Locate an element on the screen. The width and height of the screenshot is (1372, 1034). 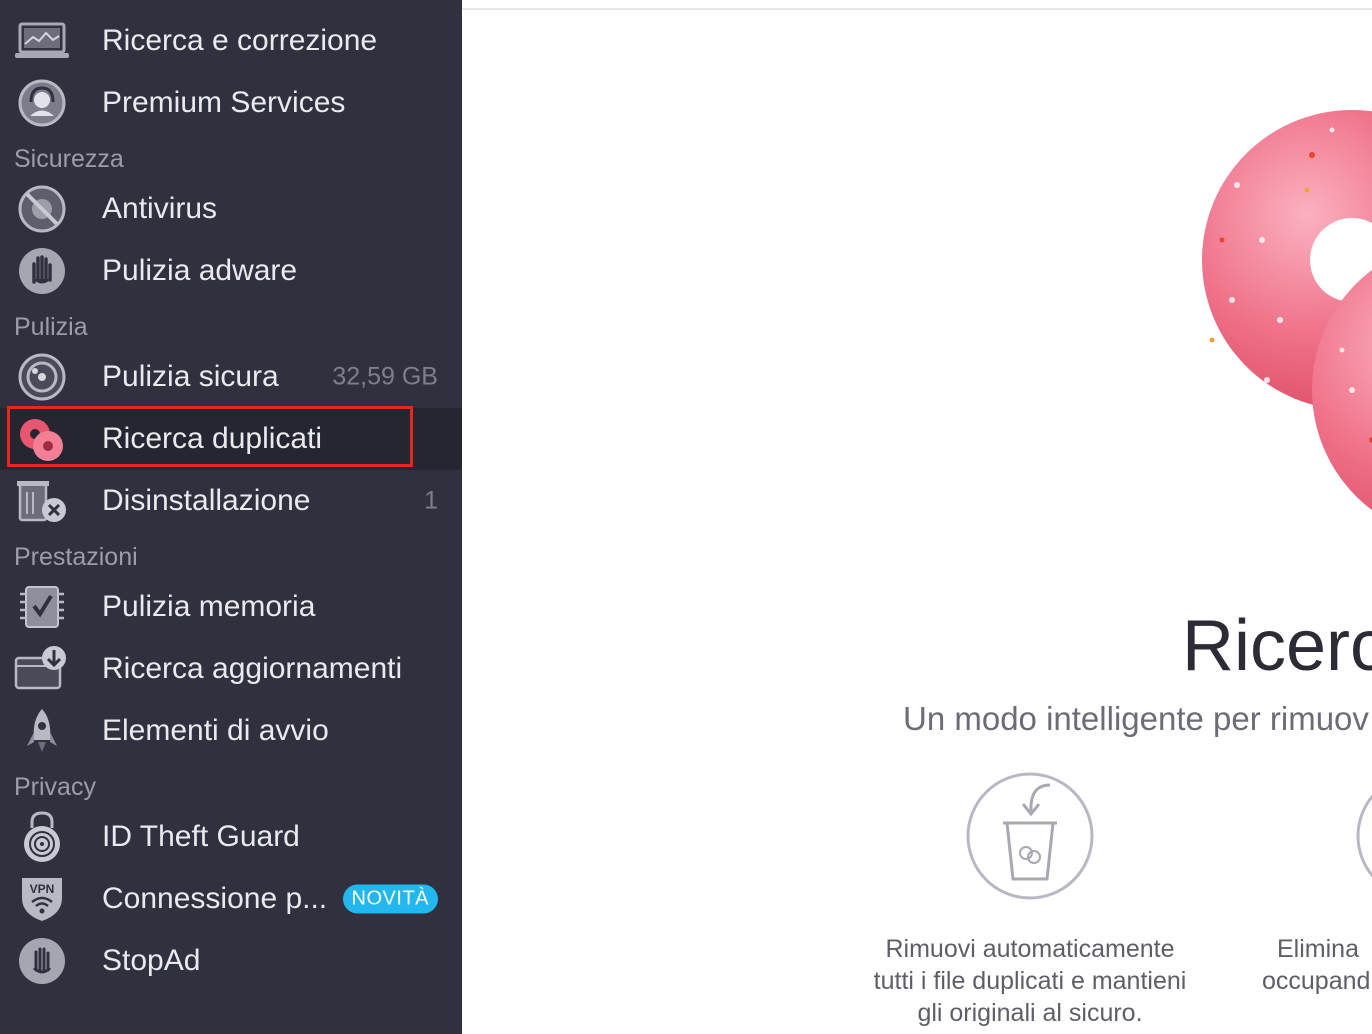
sidebar-item-pulizia-sicura: Pulizia sicura 32,59 GB is located at coordinates (231, 377).